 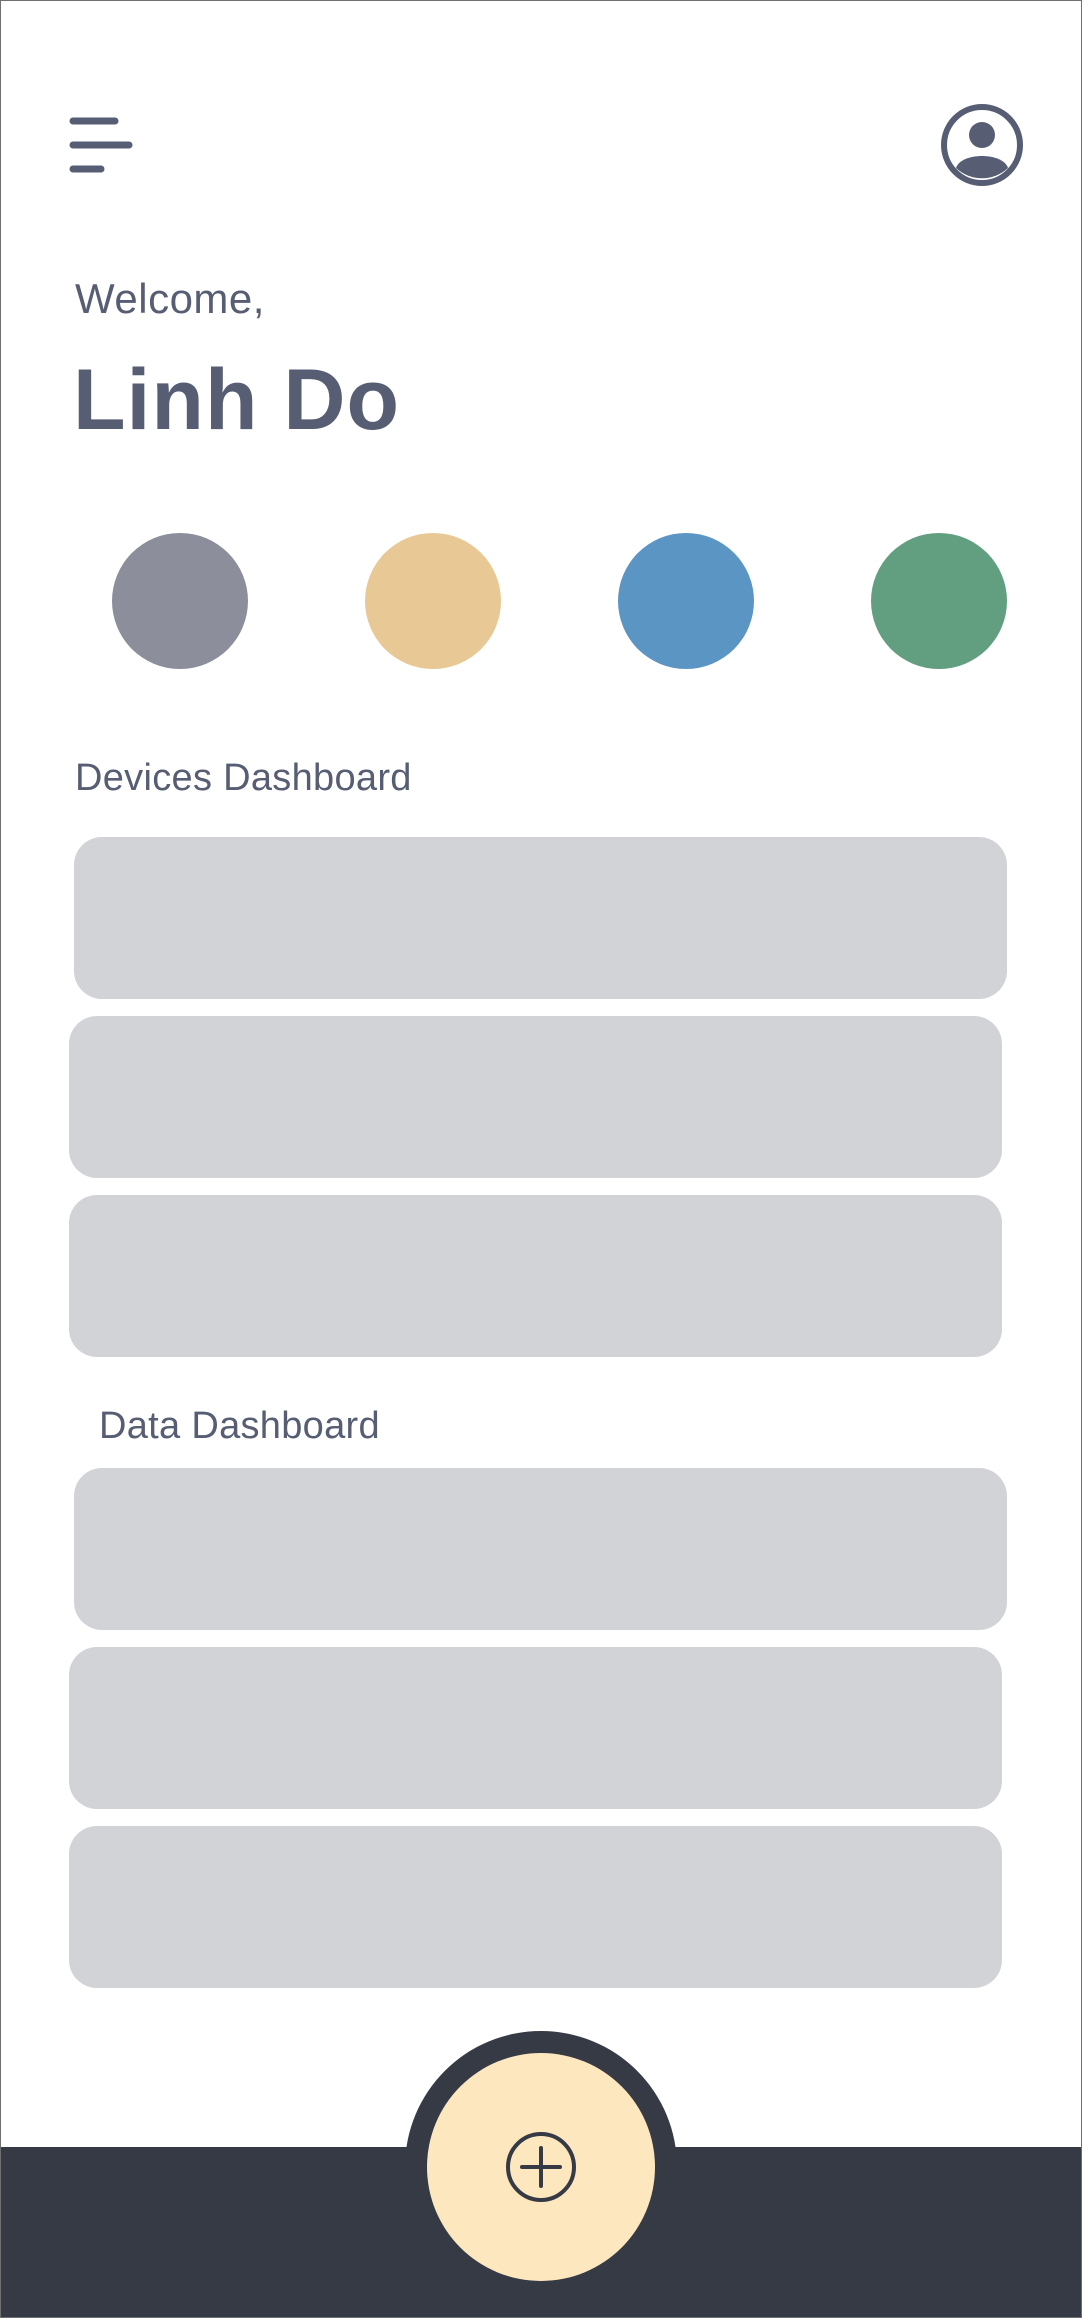 I want to click on hamburger-menu-icon, so click(x=101, y=145).